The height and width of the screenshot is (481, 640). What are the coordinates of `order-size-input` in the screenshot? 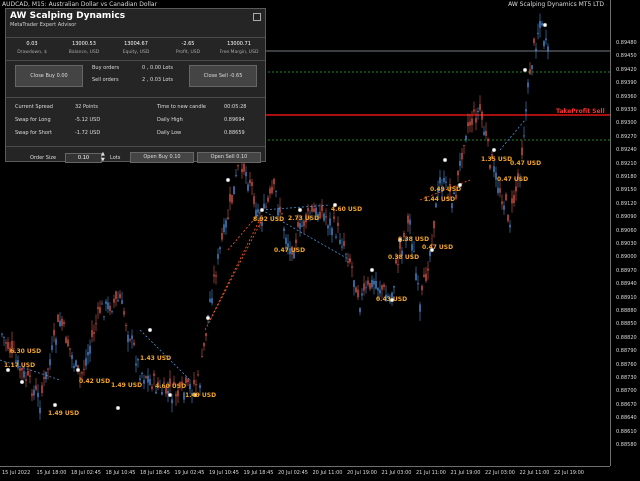 It's located at (83, 158).